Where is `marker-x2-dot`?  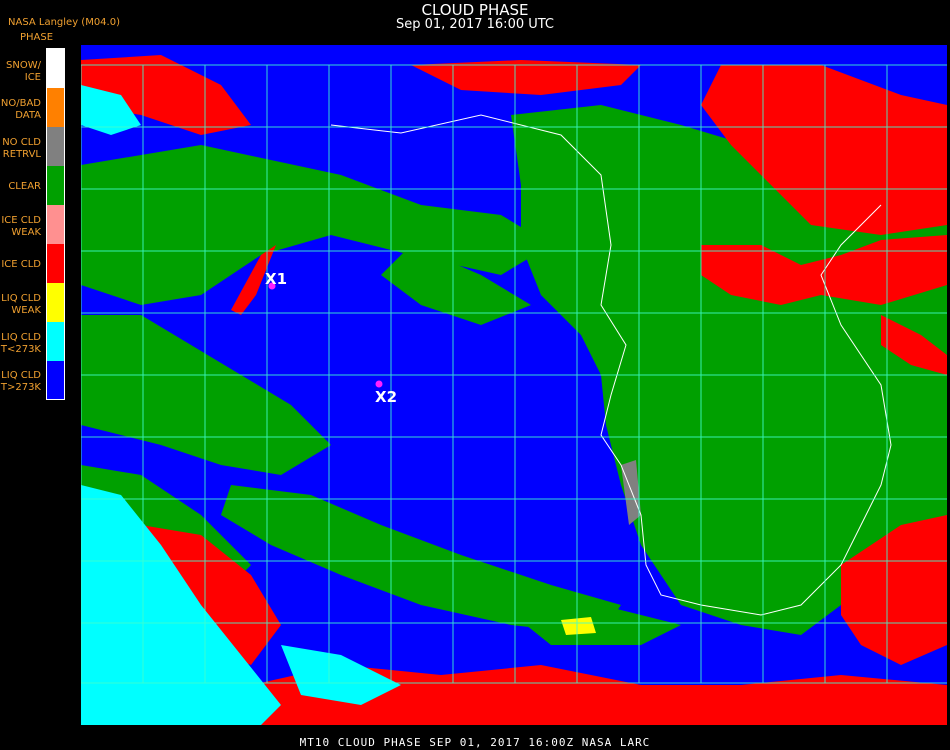
marker-x2-dot is located at coordinates (379, 384).